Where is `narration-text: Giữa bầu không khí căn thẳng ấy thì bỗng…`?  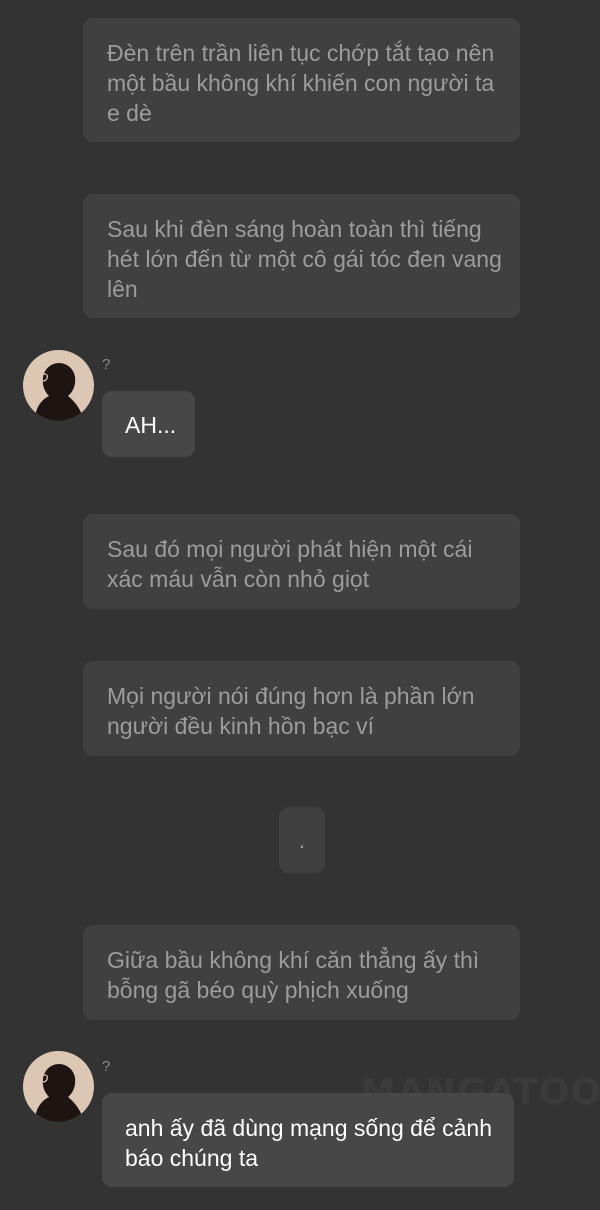 narration-text: Giữa bầu không khí căn thẳng ấy thì bỗng… is located at coordinates (293, 975).